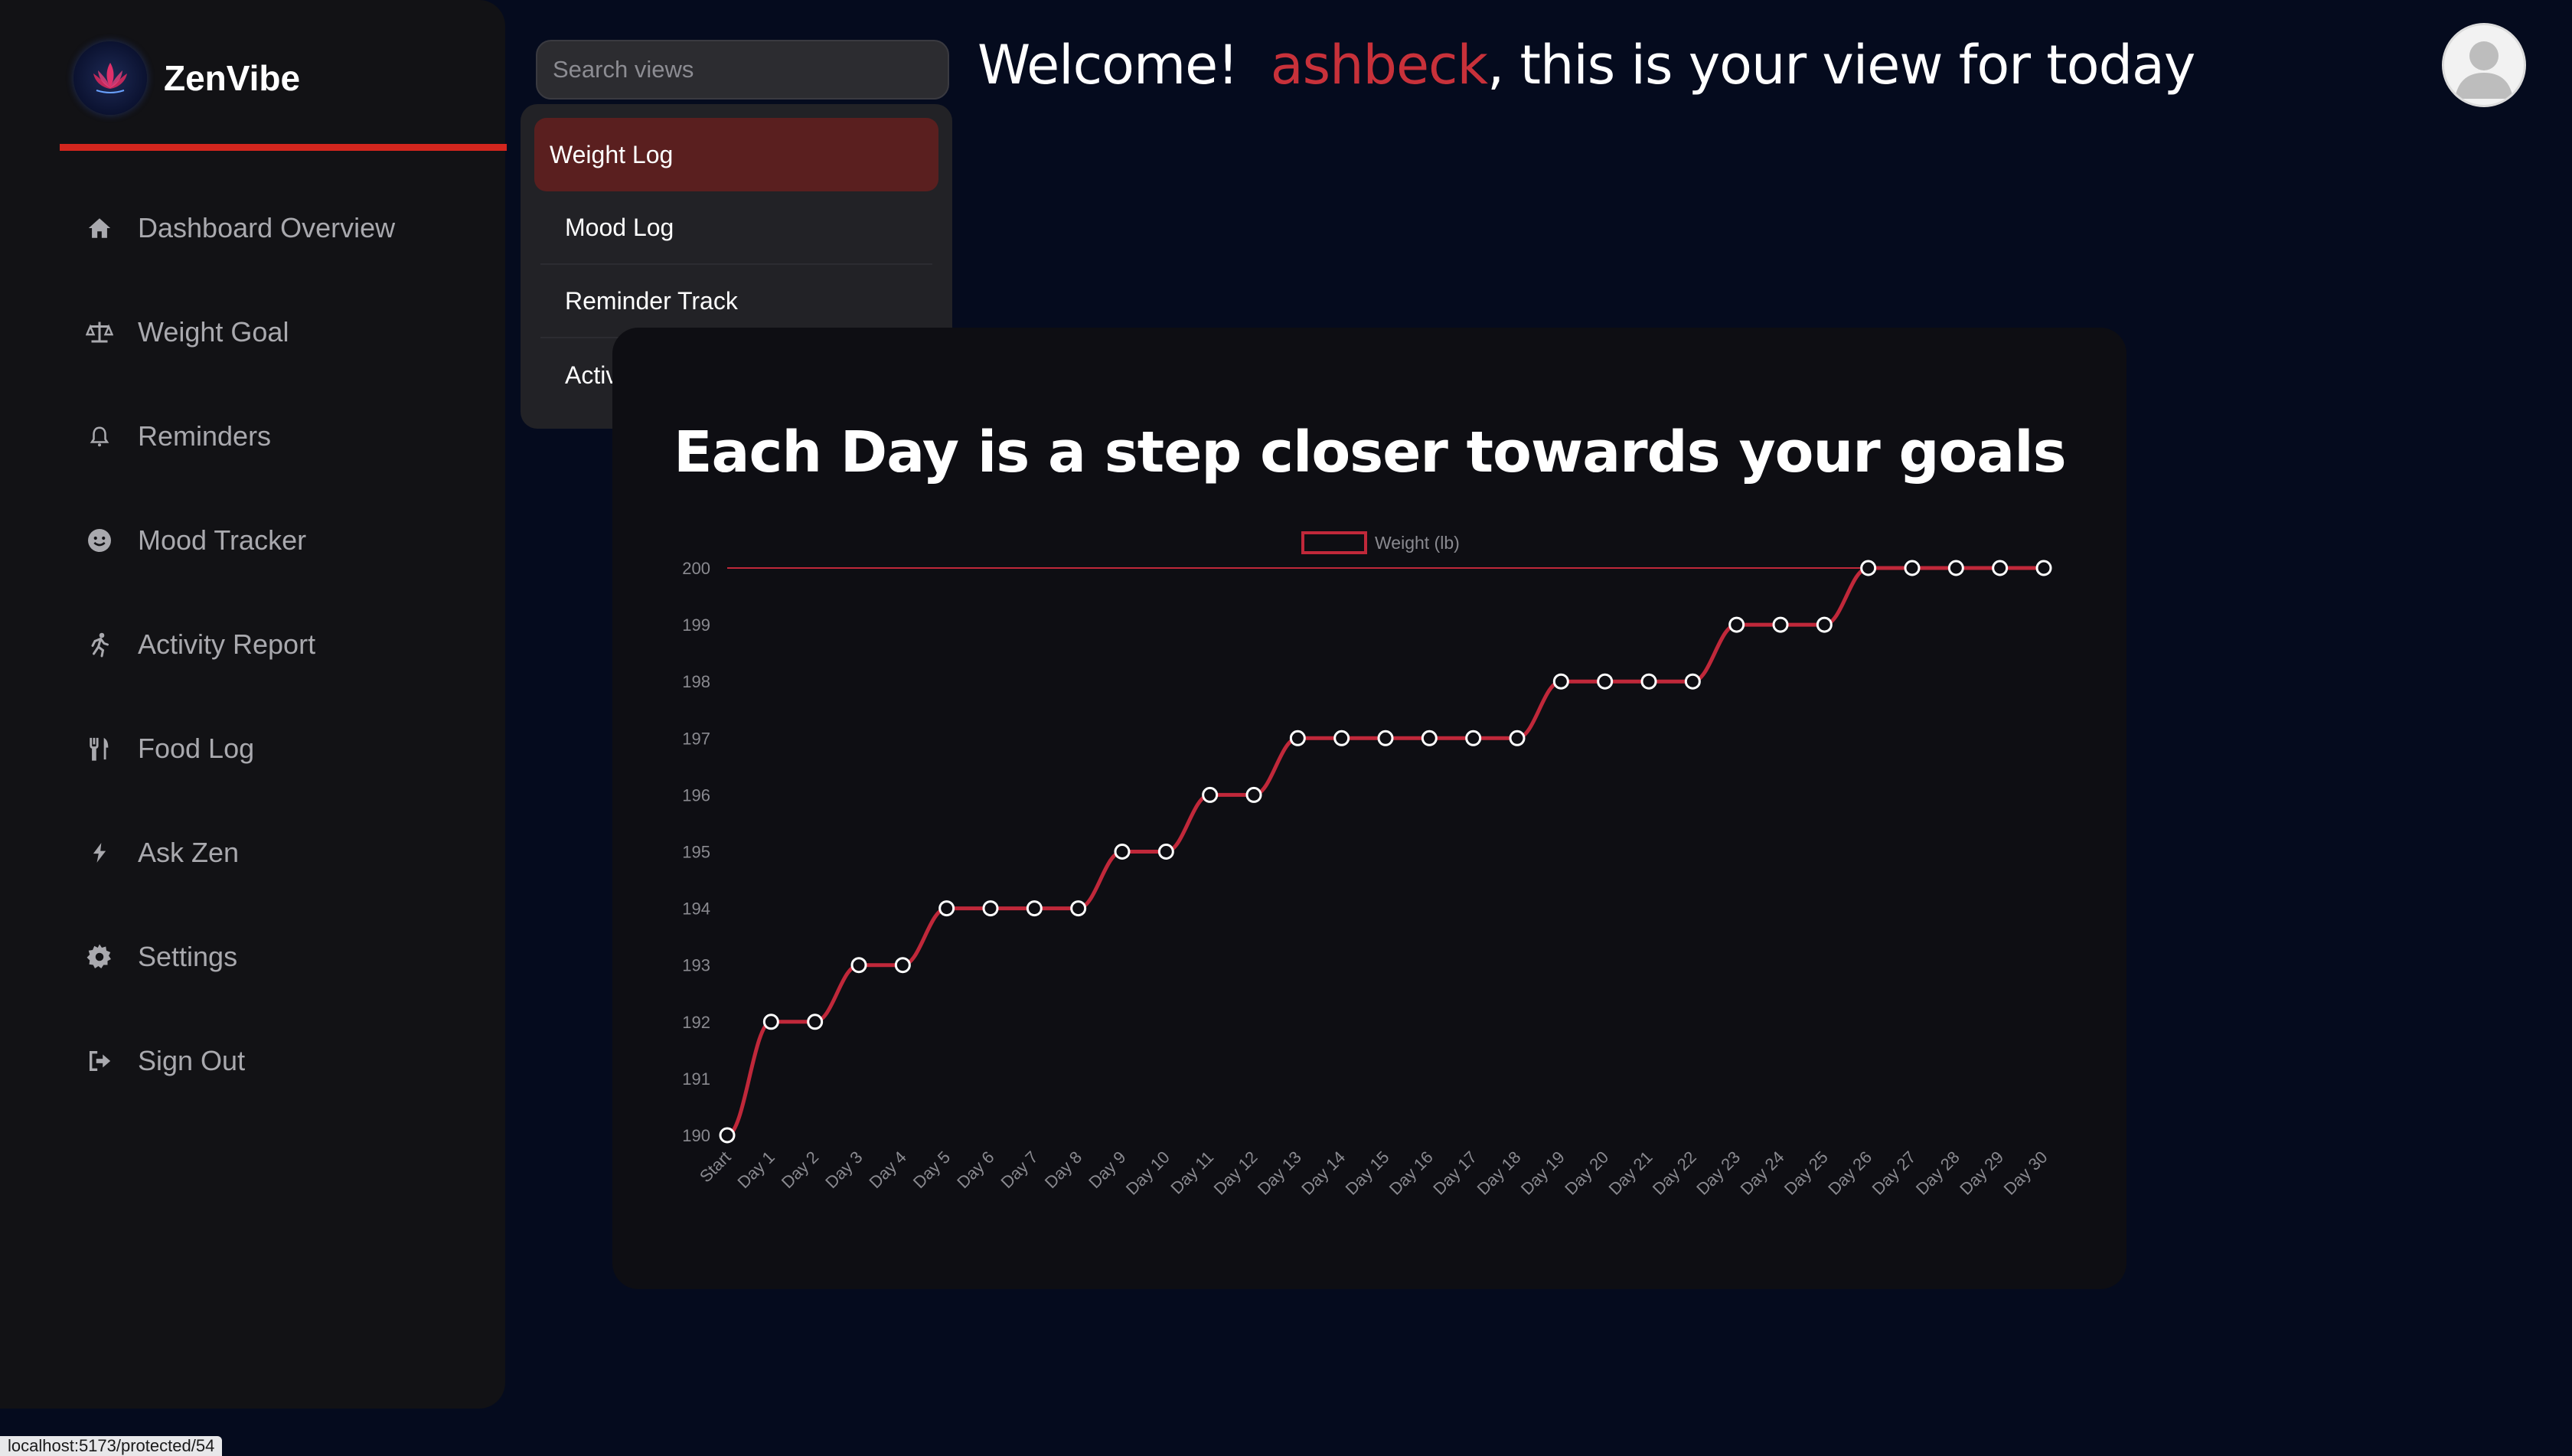  What do you see at coordinates (843, 1169) in the screenshot?
I see `x-tick-label: Day 3` at bounding box center [843, 1169].